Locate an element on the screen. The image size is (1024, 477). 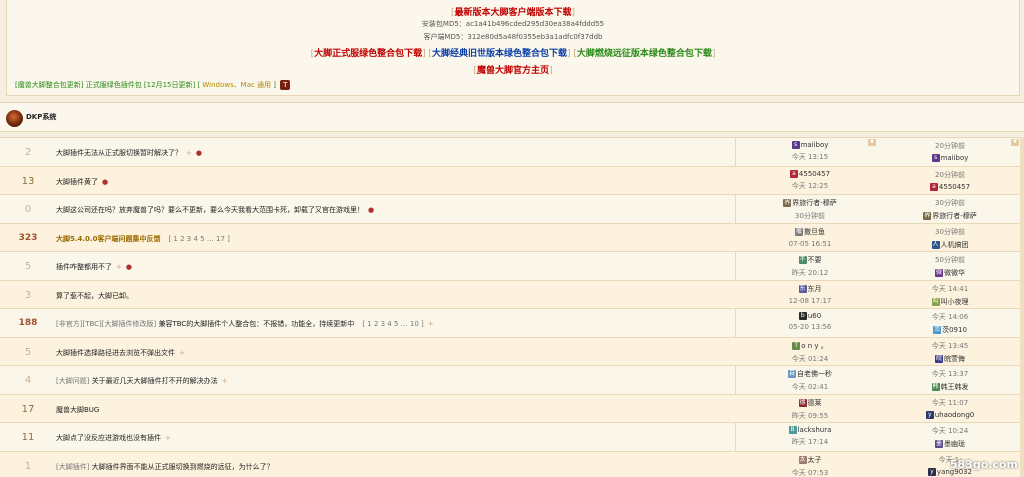
last-post-time: 今天 14:06 is located at coordinates (950, 317).